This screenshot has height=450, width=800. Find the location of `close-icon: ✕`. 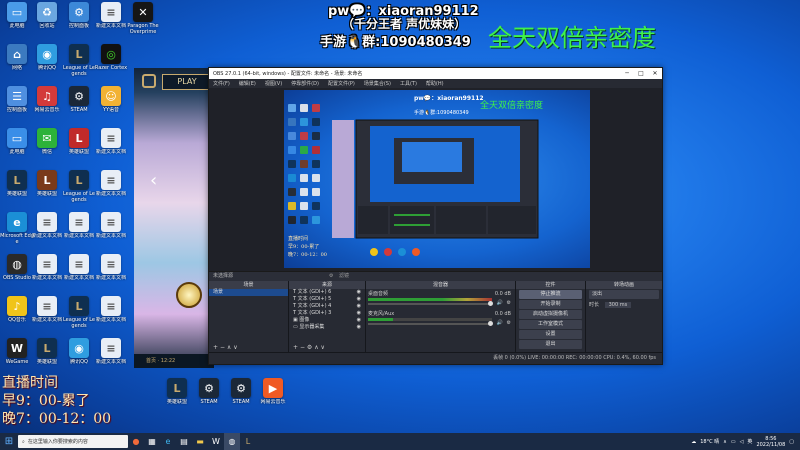

close-icon: ✕ is located at coordinates (655, 73).